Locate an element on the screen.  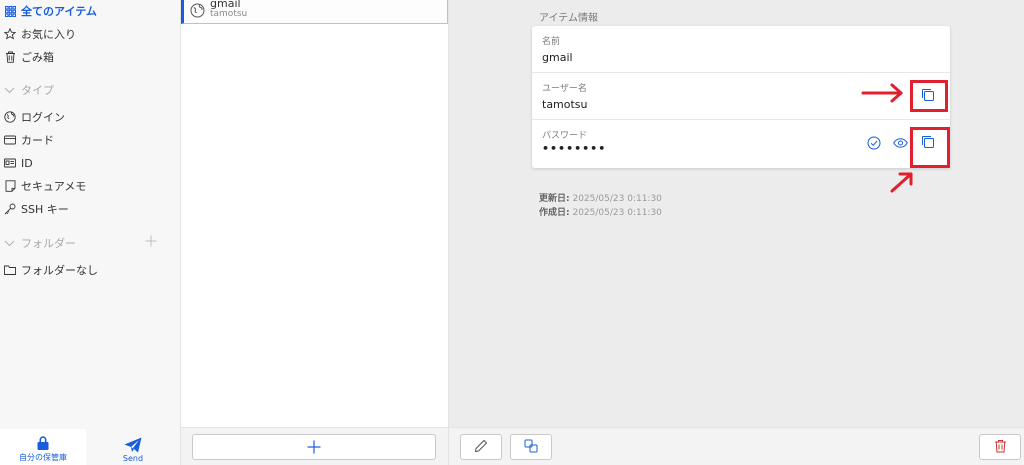
nav-type-secure-note: セキュアメモ is located at coordinates (45, 186).